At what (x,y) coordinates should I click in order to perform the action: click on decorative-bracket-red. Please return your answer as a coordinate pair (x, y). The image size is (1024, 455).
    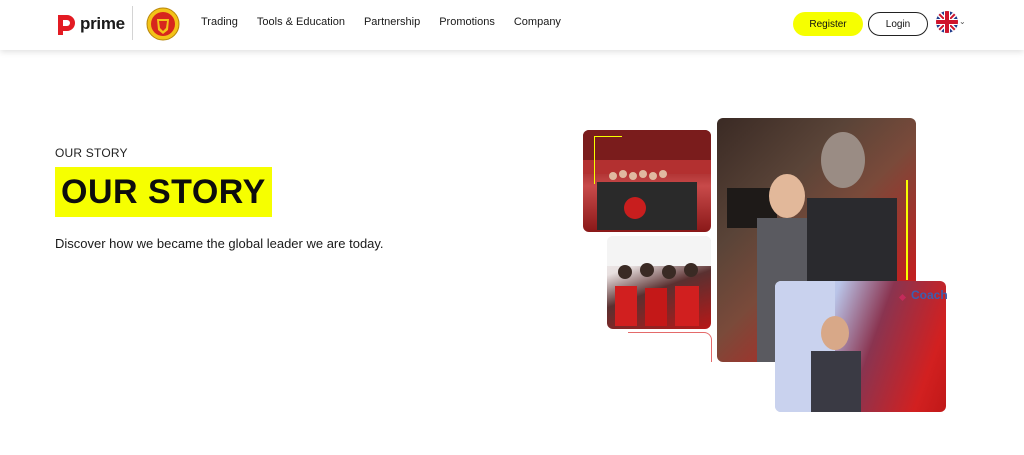
    Looking at the image, I should click on (670, 347).